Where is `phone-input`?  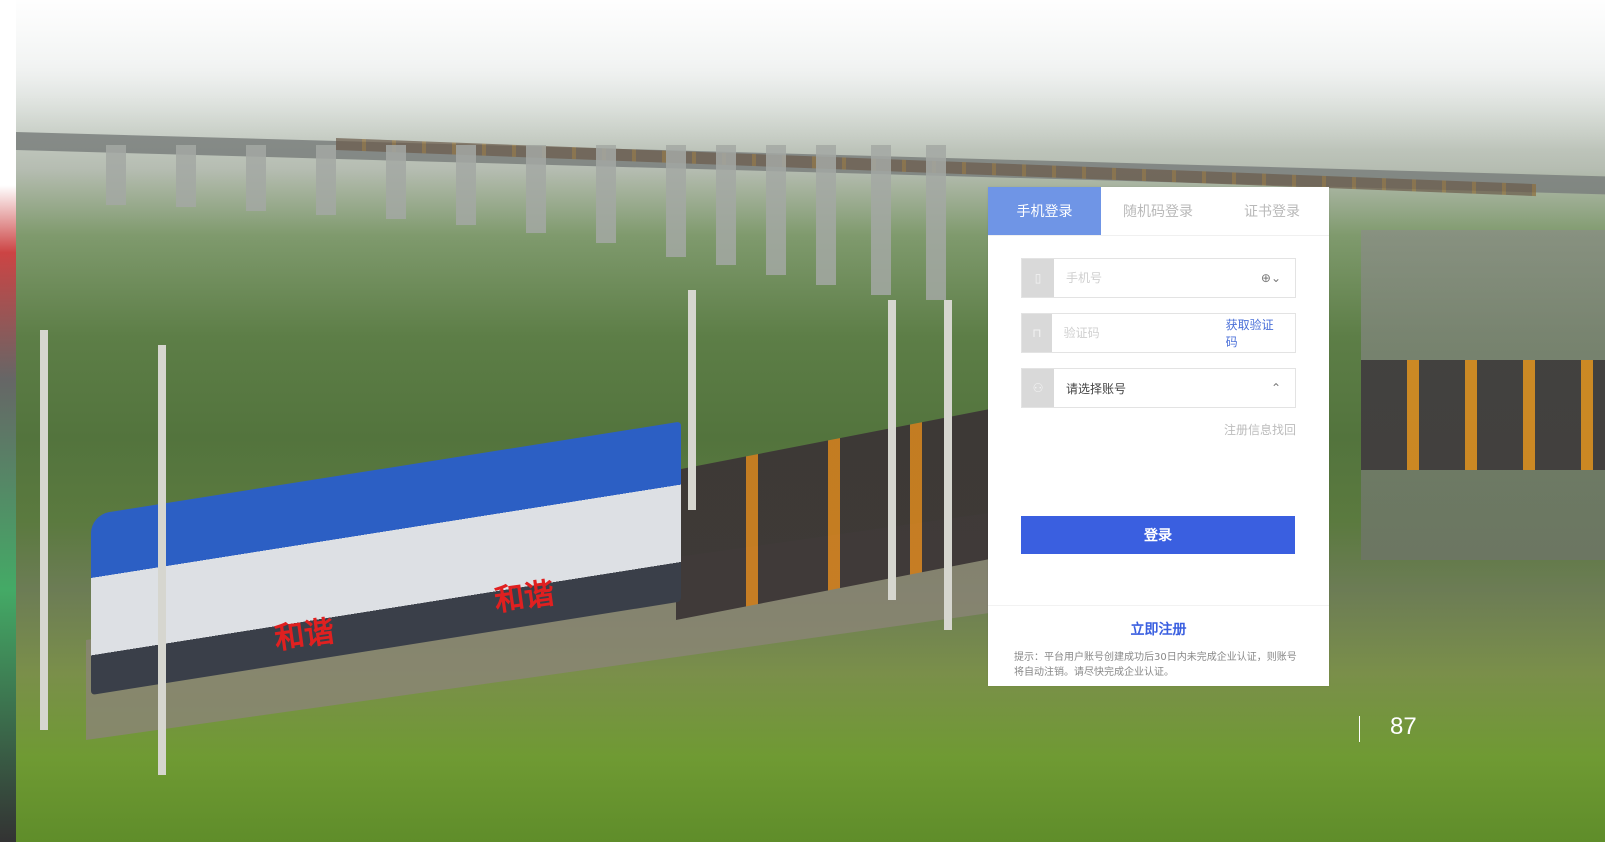 phone-input is located at coordinates (1157, 278).